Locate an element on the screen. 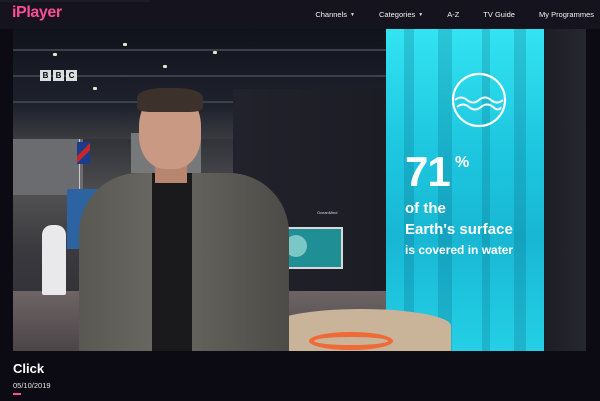 Image resolution: width=600 pixels, height=401 pixels. nav-my-programmes-label: My Programmes is located at coordinates (566, 14).